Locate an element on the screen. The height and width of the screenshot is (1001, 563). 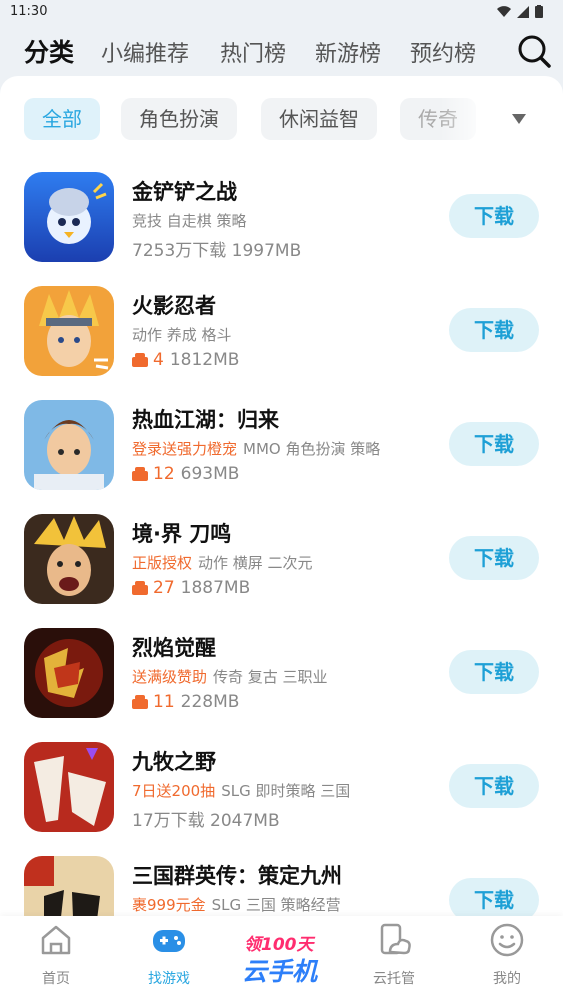
game-tags: 竞技 自走棋 策略 is located at coordinates (189, 221).